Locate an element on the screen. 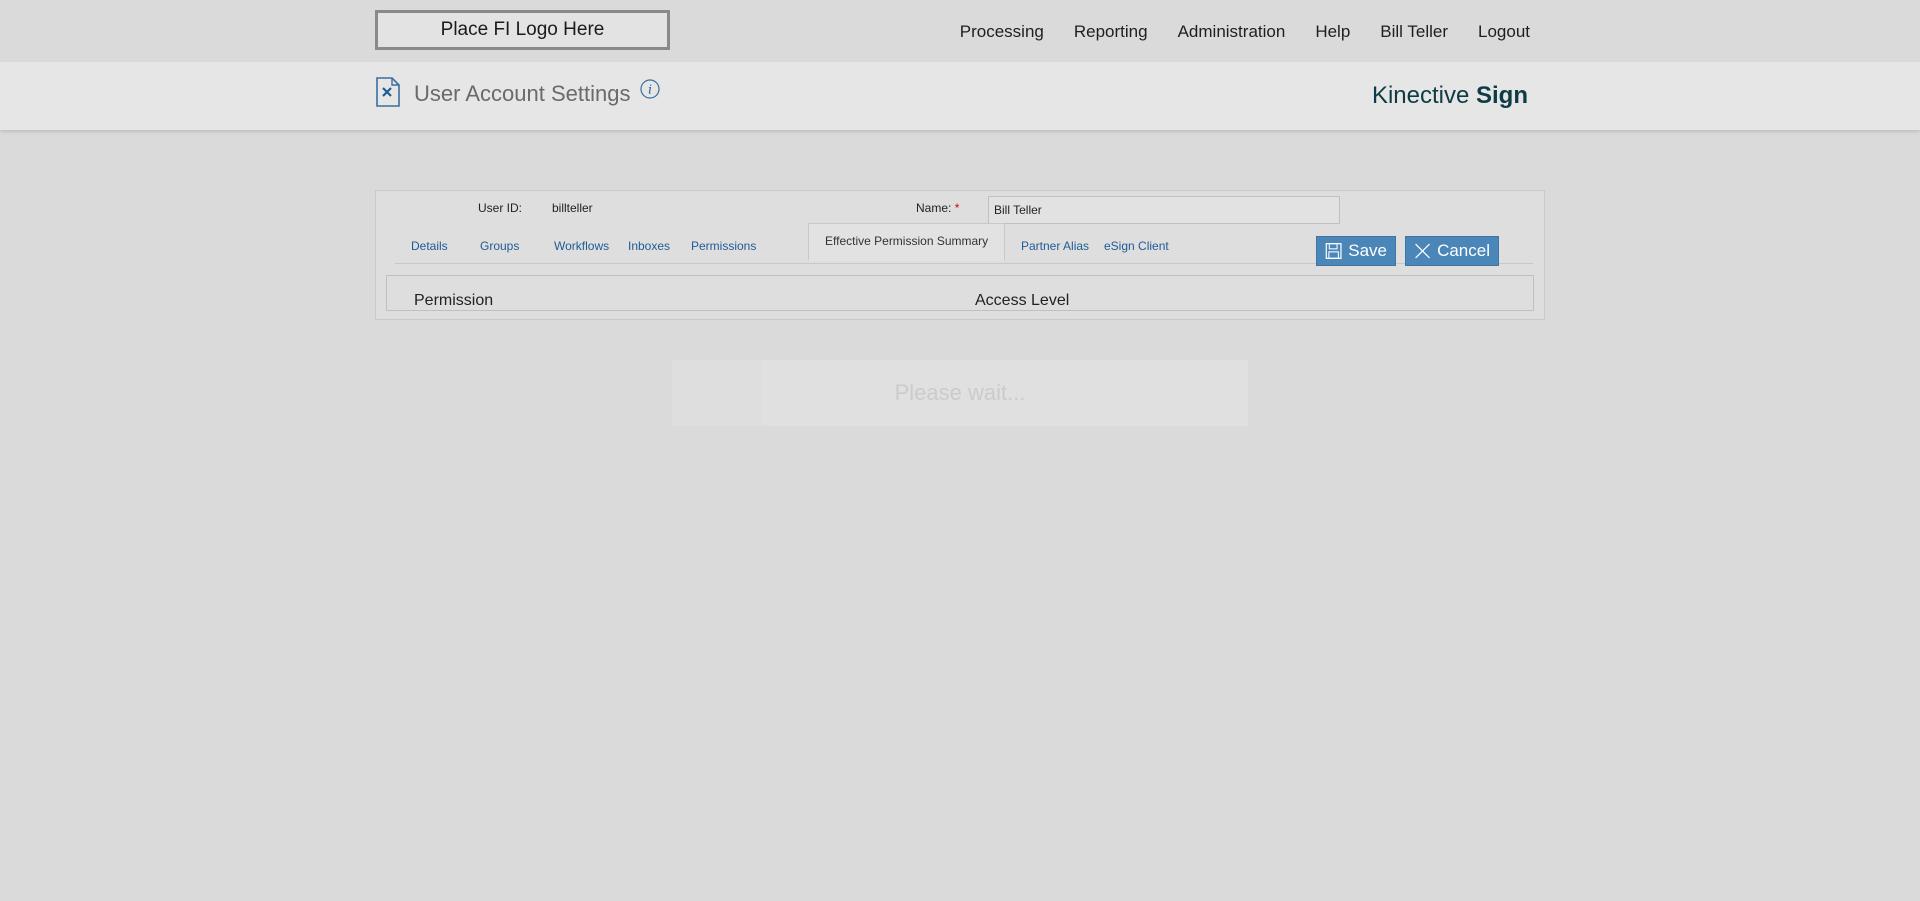  tab-effective-permission-summary: Effective Permission Summary is located at coordinates (907, 242).